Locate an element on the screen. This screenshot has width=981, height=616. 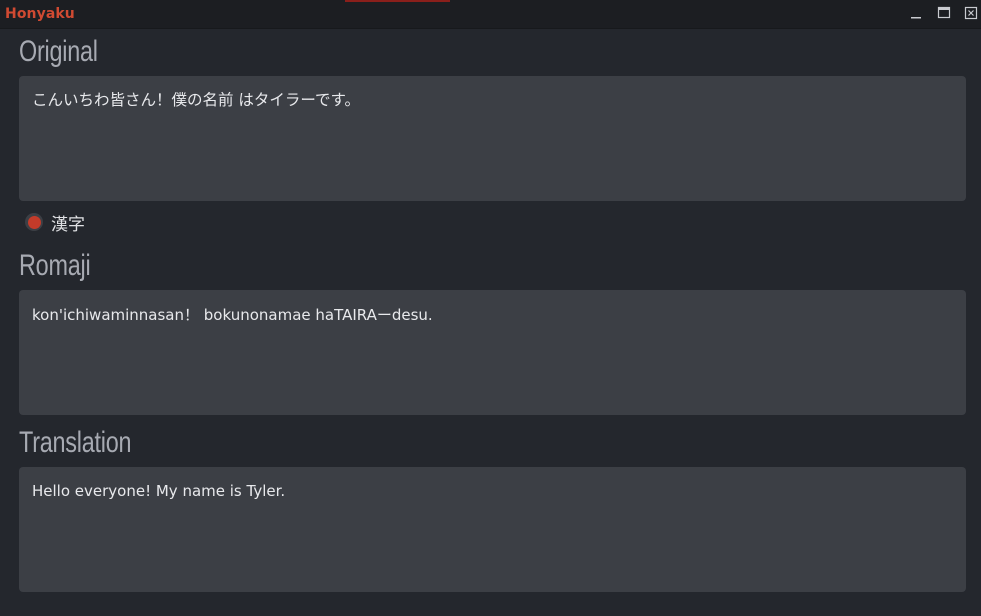
app-title: Honyaku is located at coordinates (40, 14).